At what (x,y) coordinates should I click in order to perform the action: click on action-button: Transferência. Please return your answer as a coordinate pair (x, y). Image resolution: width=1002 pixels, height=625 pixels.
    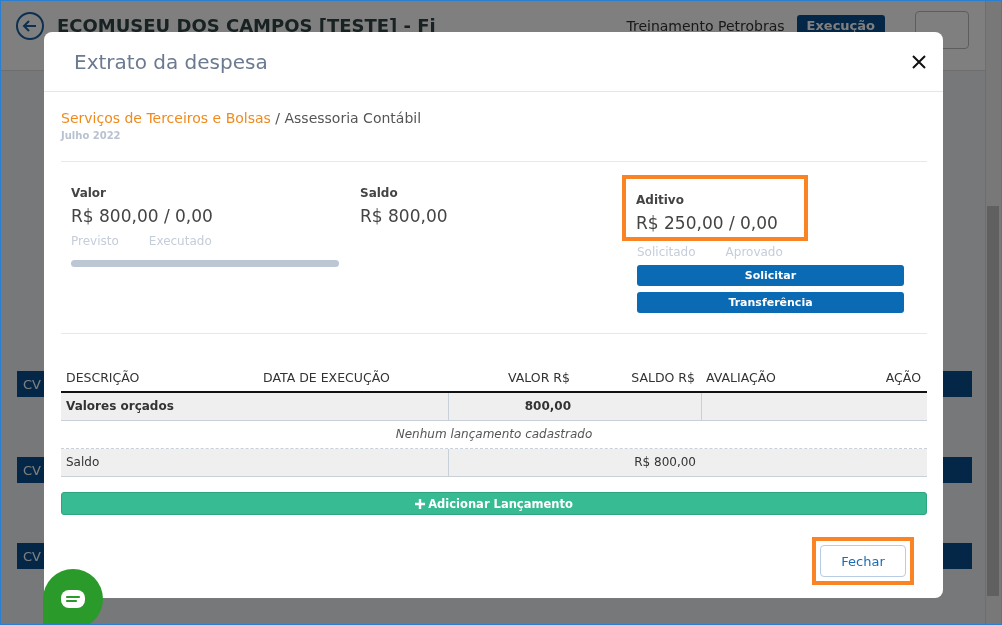
    Looking at the image, I should click on (770, 302).